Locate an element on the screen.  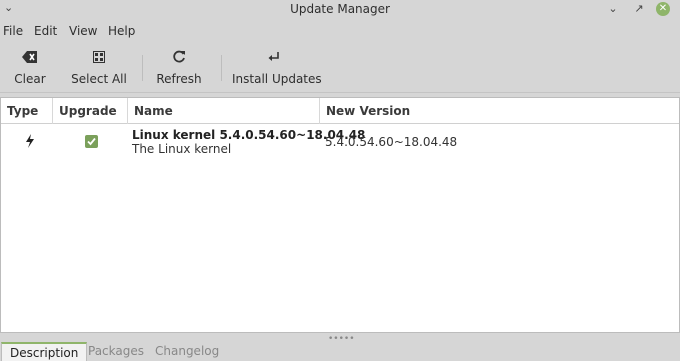
maximize-icon: ↗ is located at coordinates (639, 9).